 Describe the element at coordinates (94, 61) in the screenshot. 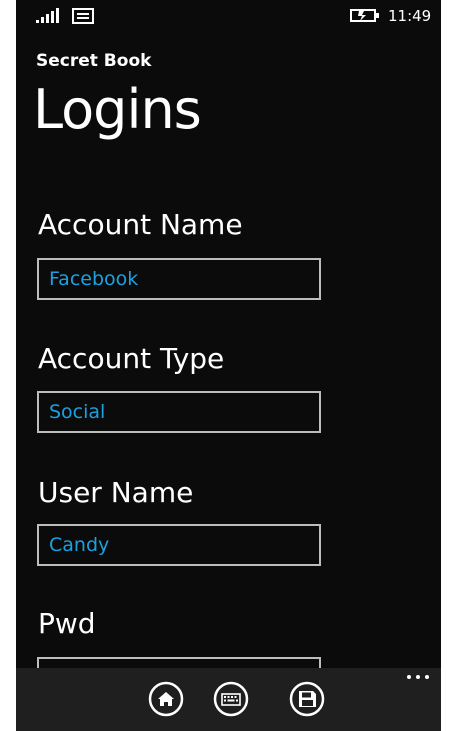

I see `app-name: Secret Book` at that location.